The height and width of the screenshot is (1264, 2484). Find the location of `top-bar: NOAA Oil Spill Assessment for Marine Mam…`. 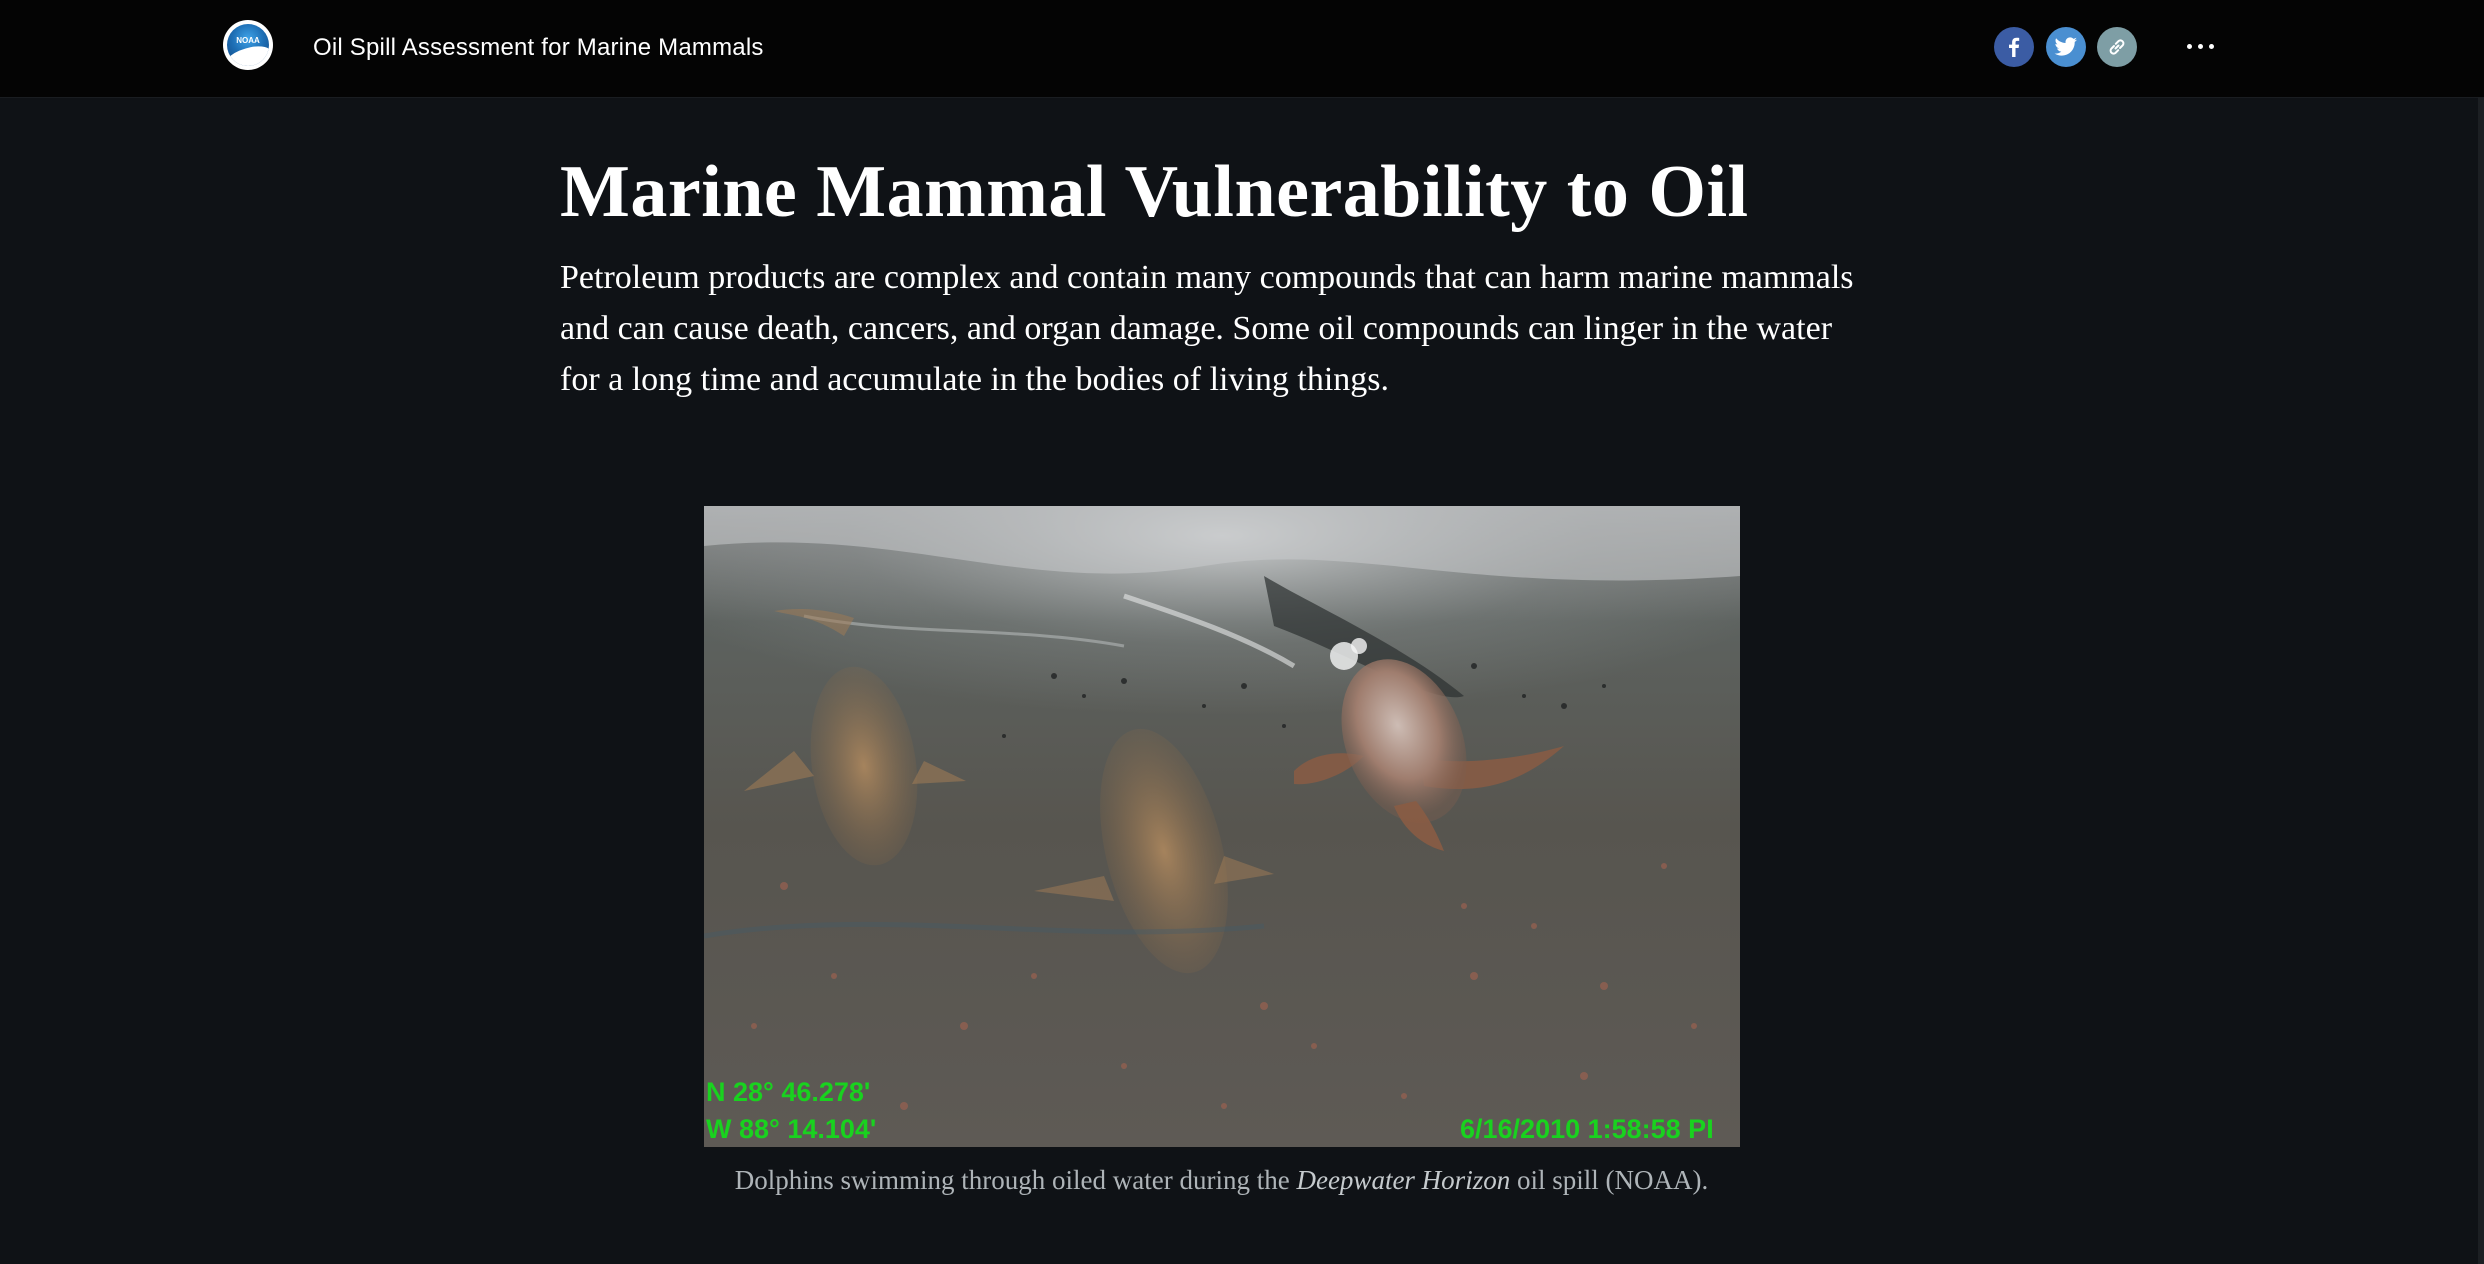

top-bar: NOAA Oil Spill Assessment for Marine Mam… is located at coordinates (1242, 49).